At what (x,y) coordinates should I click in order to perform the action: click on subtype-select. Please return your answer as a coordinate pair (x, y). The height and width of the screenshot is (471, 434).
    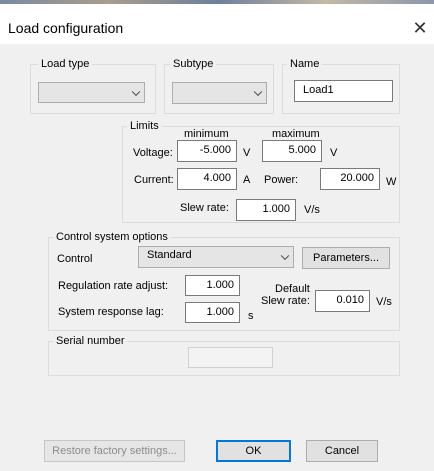
    Looking at the image, I should click on (219, 93).